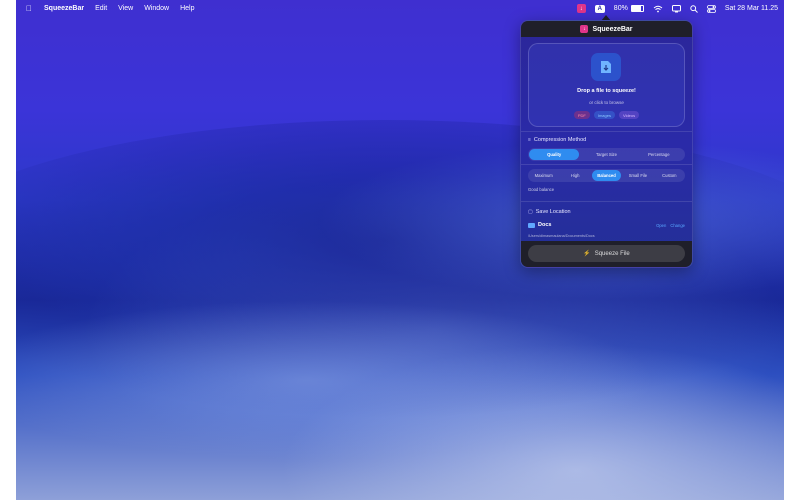 This screenshot has height=500, width=800. Describe the element at coordinates (659, 154) in the screenshot. I see `mode-percentage: Percentage` at that location.